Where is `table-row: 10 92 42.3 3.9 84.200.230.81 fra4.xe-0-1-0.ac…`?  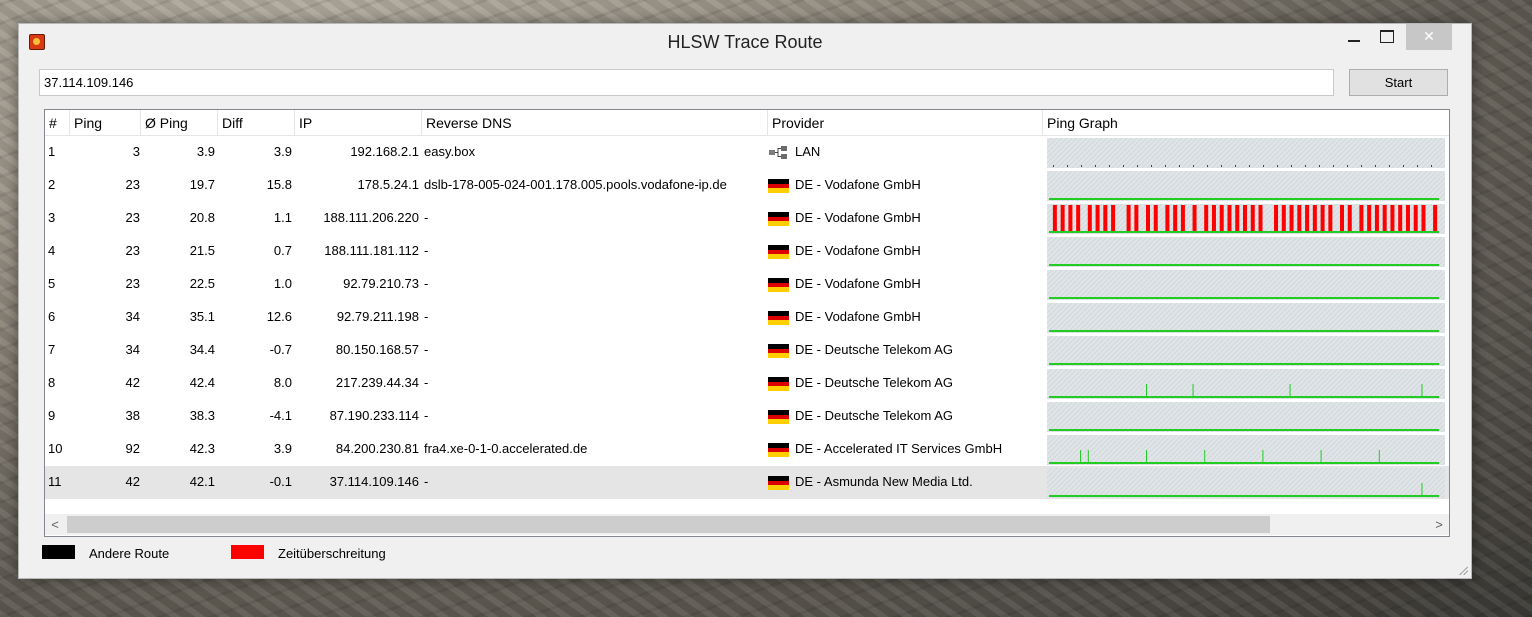
table-row: 10 92 42.3 3.9 84.200.230.81 fra4.xe-0-1-0.ac… is located at coordinates (747, 449).